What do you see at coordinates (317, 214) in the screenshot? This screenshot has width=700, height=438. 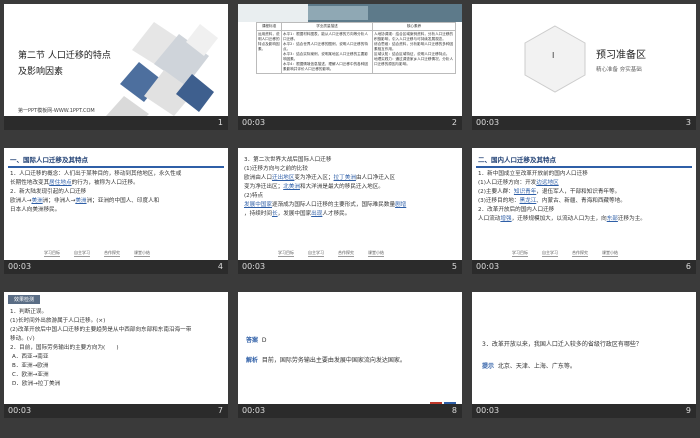 I see `answer: 出现` at bounding box center [317, 214].